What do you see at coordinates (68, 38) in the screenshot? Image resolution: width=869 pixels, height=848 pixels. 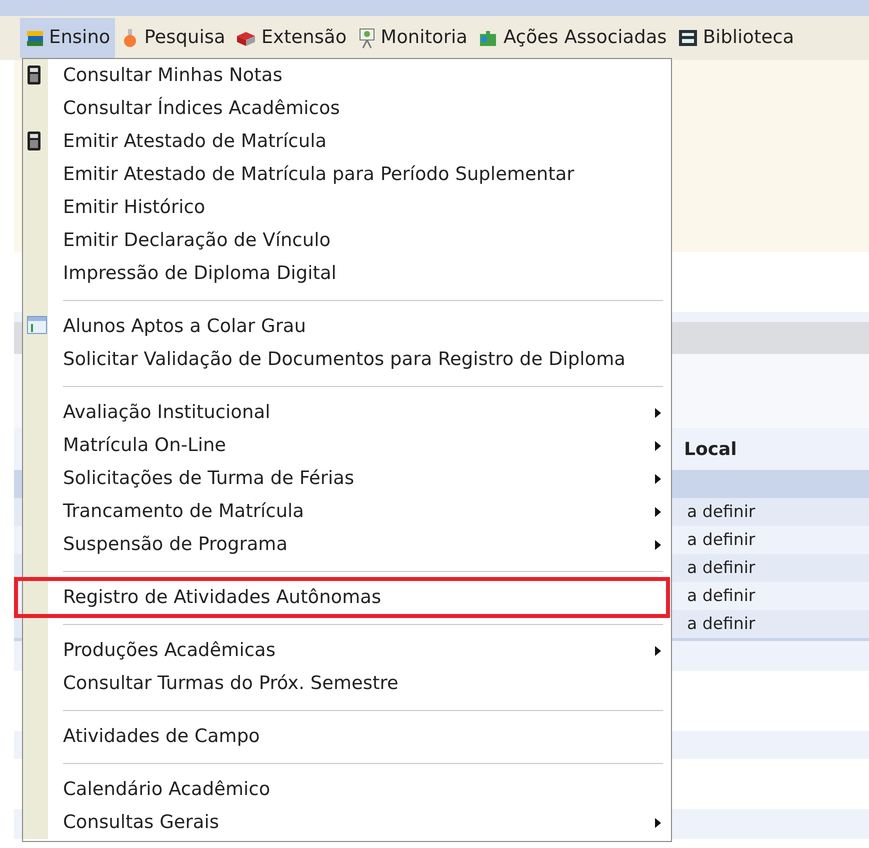 I see `menubar-item: Ensino` at bounding box center [68, 38].